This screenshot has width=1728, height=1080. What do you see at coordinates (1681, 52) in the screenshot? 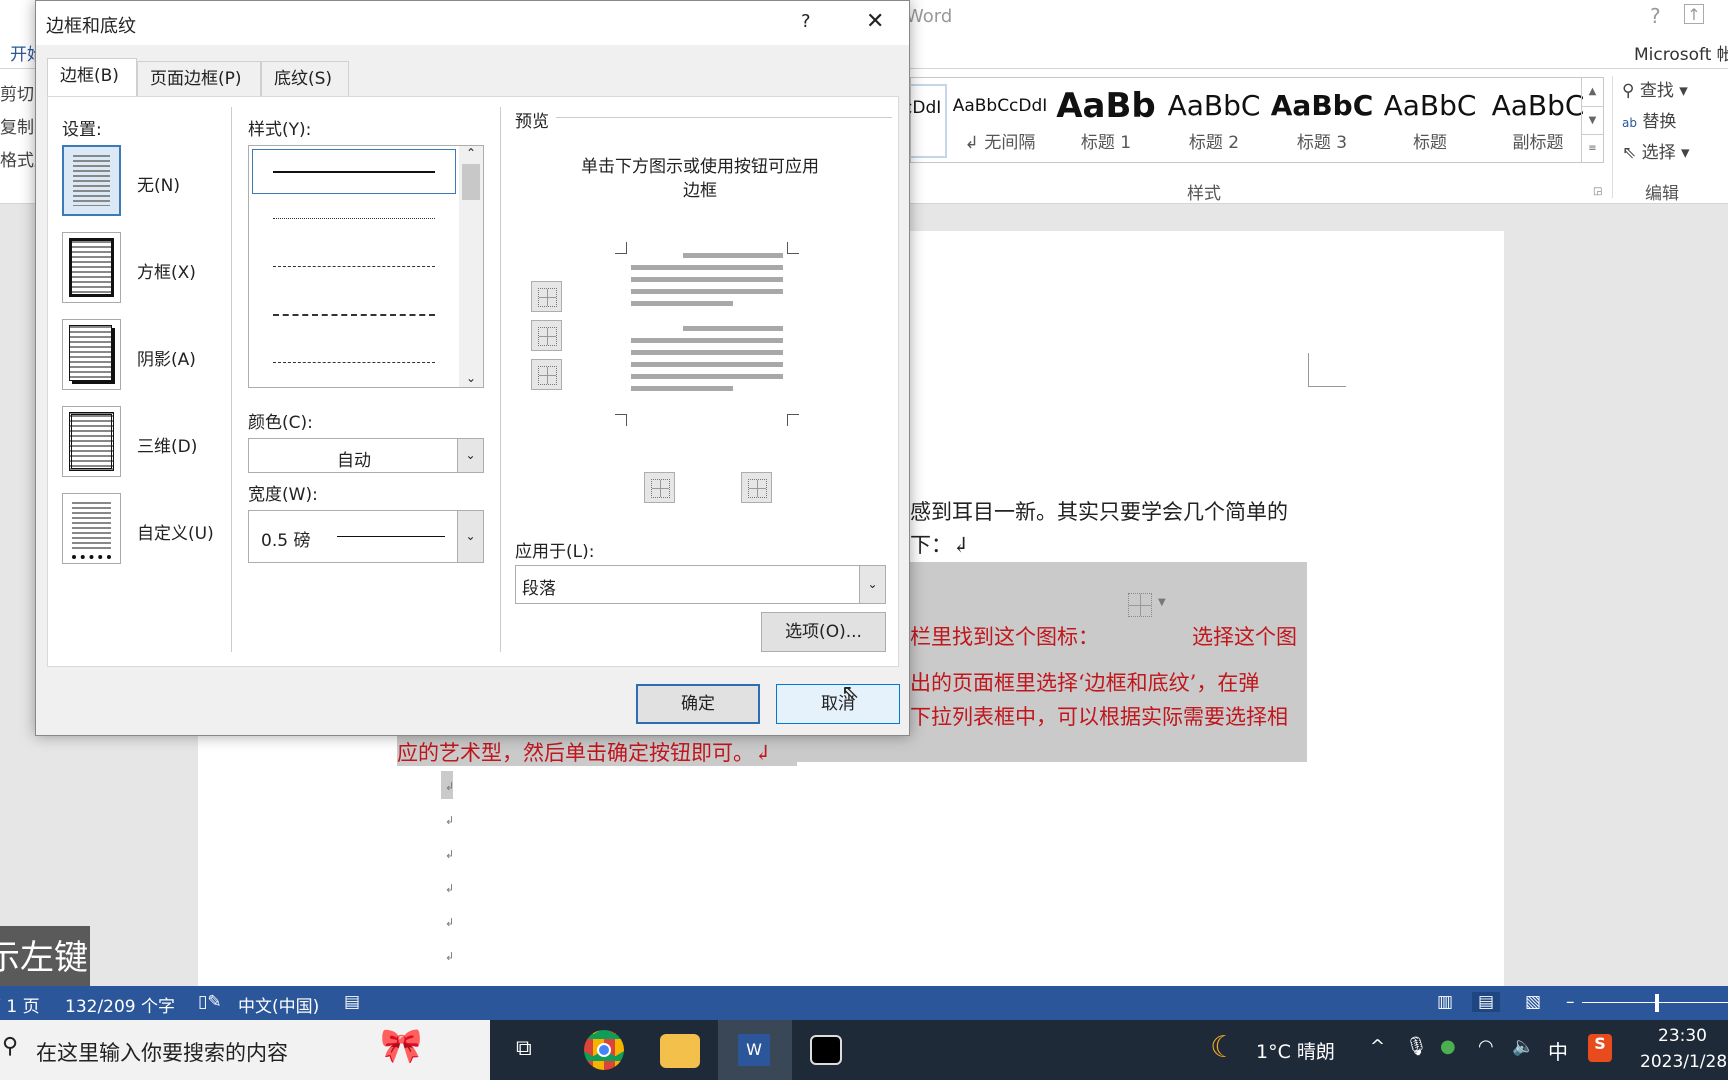
I see `account-name: Microsoft 帐` at bounding box center [1681, 52].